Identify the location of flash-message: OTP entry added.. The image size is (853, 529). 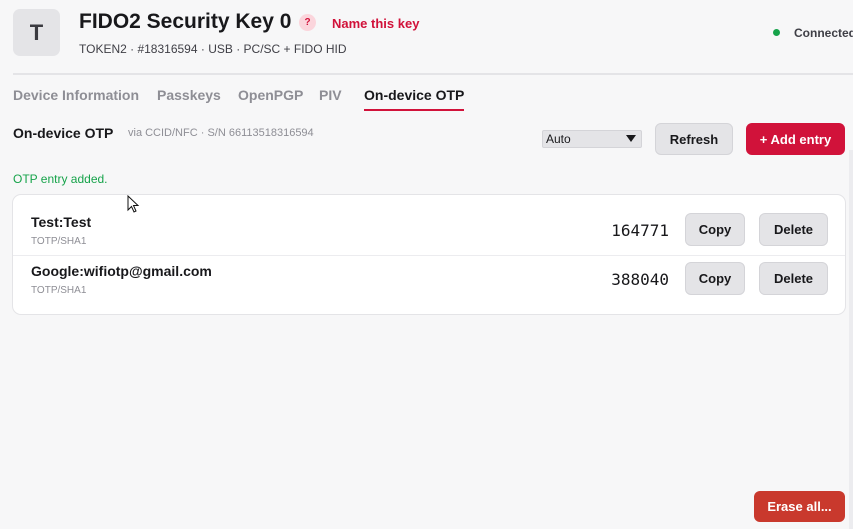
(60, 179).